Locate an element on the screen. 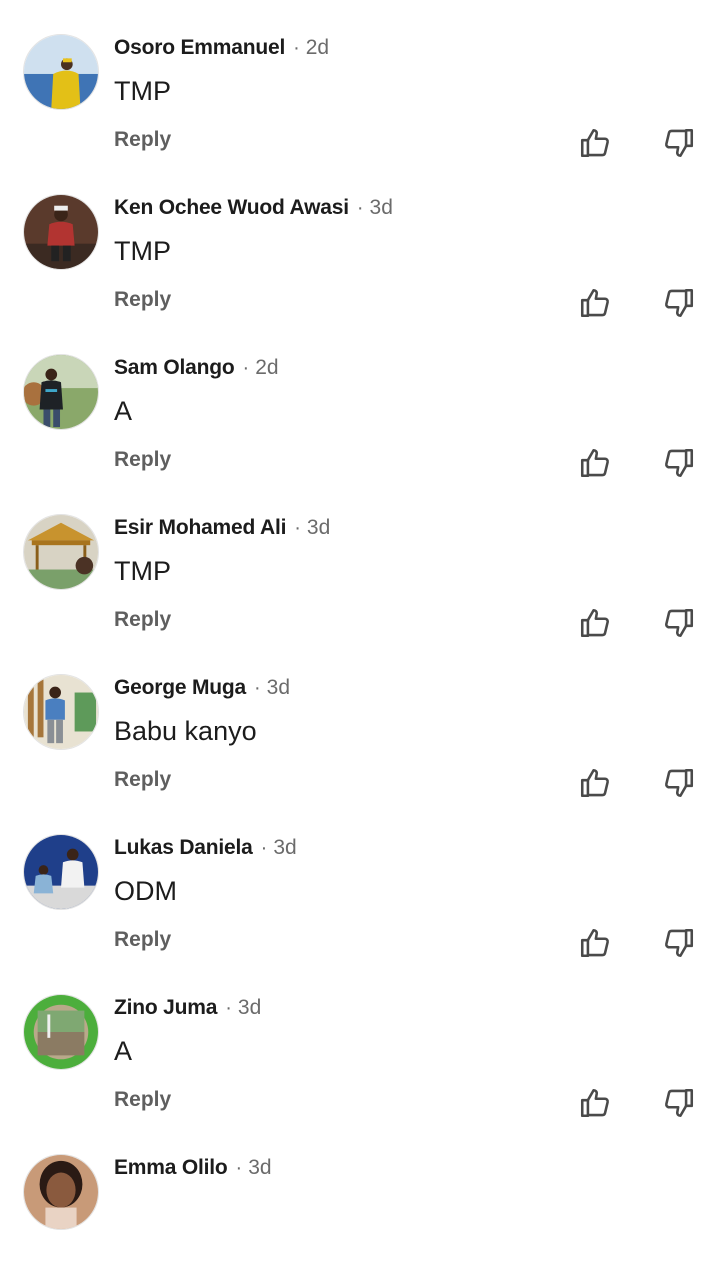  two-people-blue-wall-avatar is located at coordinates (61, 872).